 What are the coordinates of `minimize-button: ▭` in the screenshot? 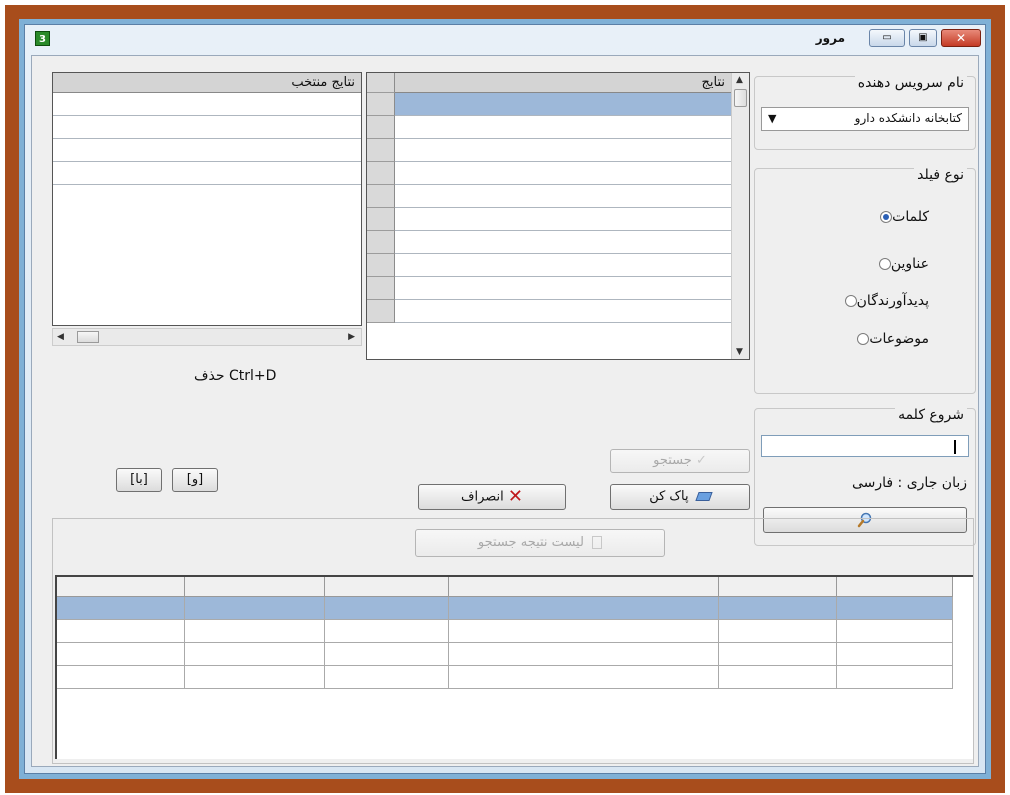 It's located at (887, 38).